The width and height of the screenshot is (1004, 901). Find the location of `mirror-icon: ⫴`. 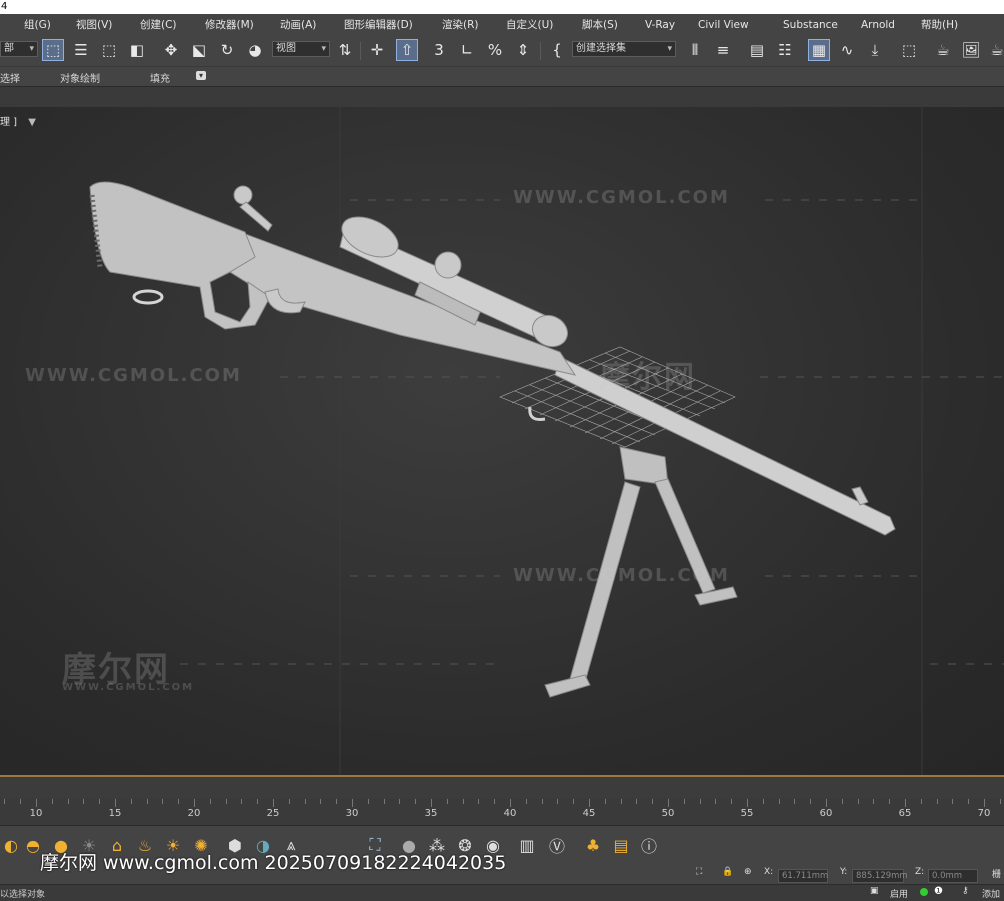

mirror-icon: ⫴ is located at coordinates (695, 50).